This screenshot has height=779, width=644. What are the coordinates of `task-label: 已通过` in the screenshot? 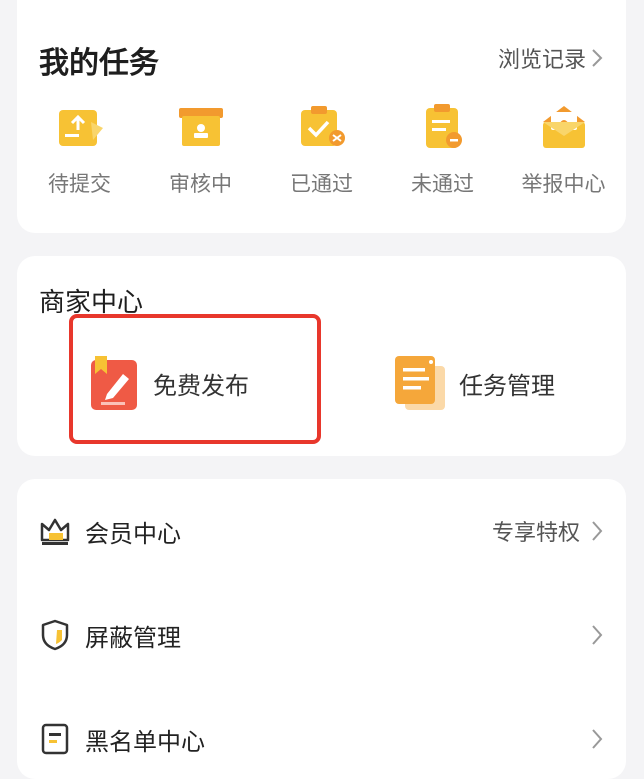 It's located at (321, 184).